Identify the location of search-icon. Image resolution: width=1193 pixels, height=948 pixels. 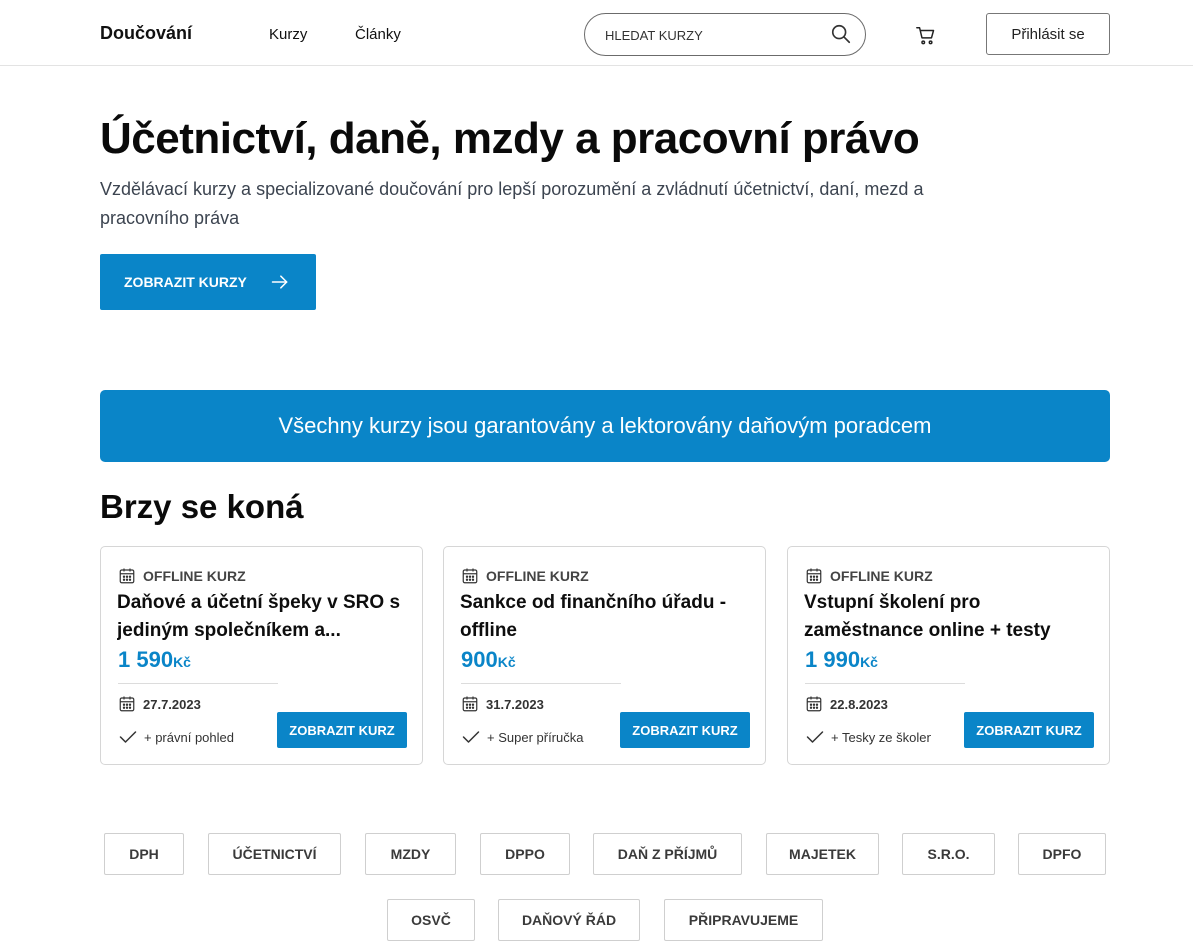
(841, 34).